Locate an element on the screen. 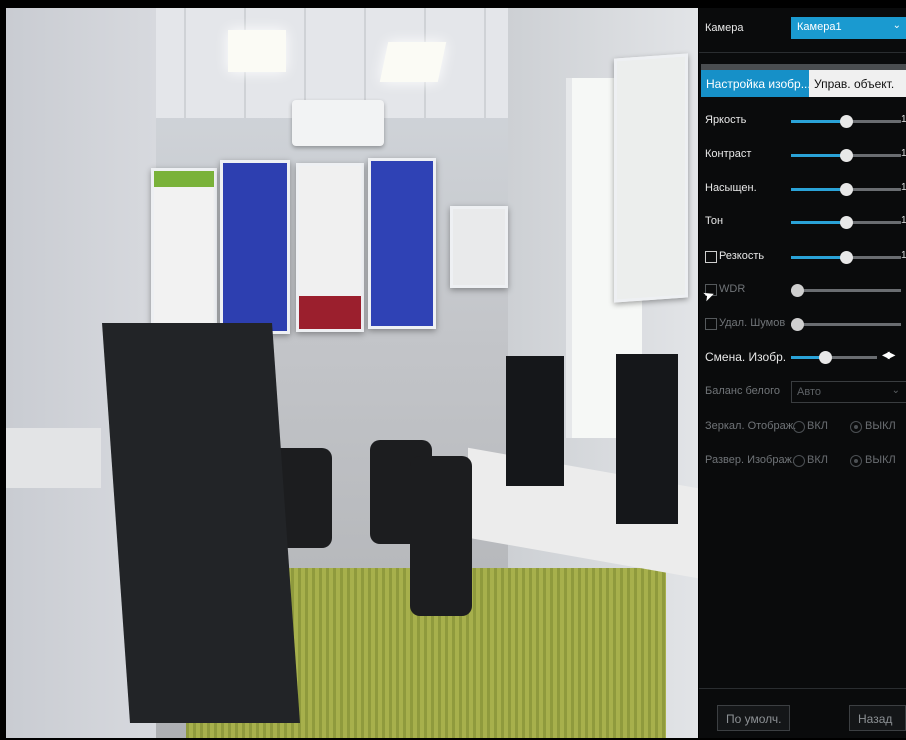 The image size is (906, 740). slider-label: Тон is located at coordinates (714, 221).